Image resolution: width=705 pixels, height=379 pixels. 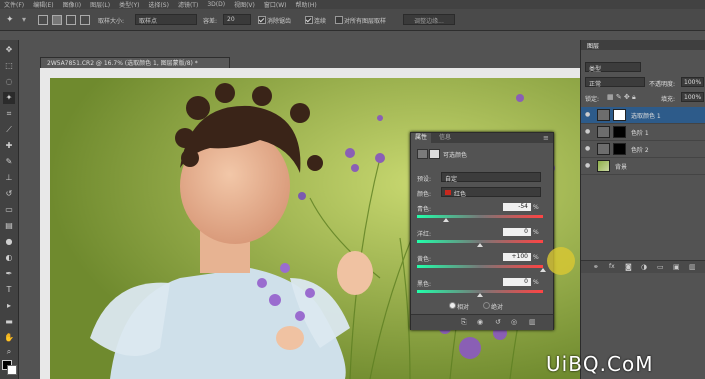 What do you see at coordinates (9, 322) in the screenshot?
I see `shape-tool-icon: ▬` at bounding box center [9, 322].